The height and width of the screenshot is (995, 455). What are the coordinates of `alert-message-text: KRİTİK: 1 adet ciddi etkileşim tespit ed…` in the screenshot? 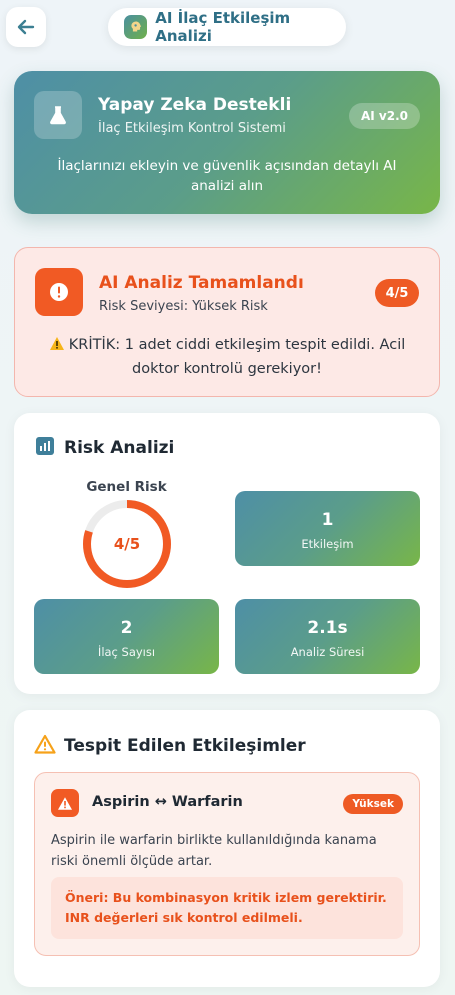 It's located at (237, 357).